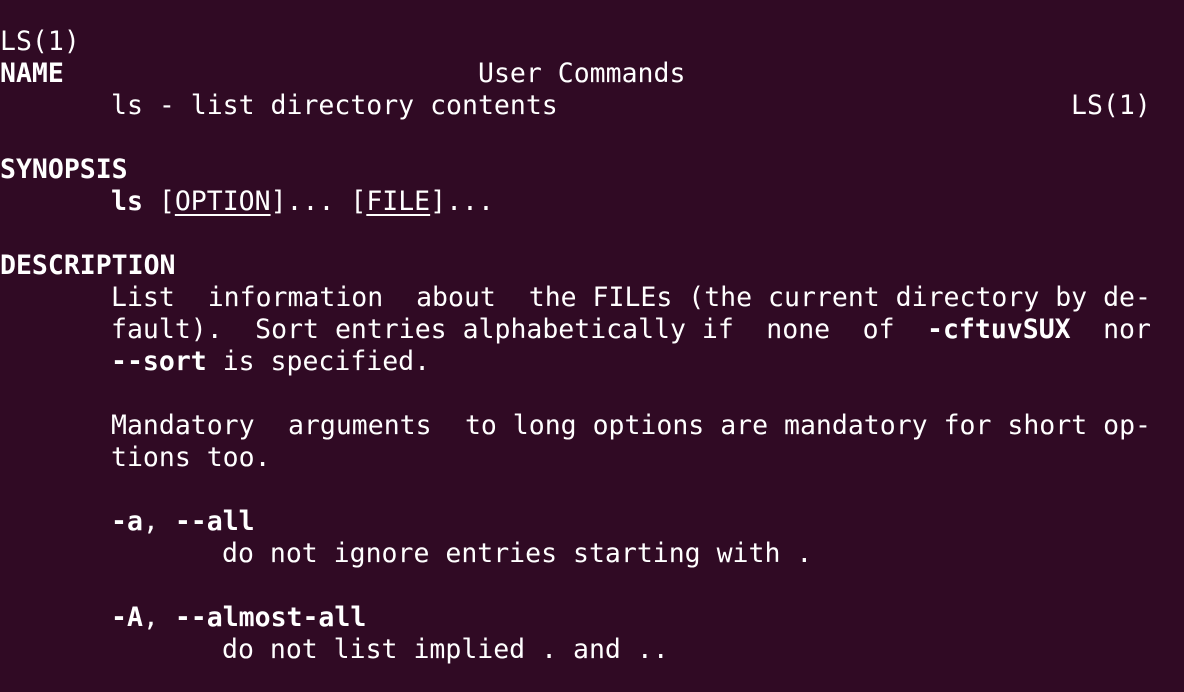  Describe the element at coordinates (1111, 105) in the screenshot. I see `man-header-right: LS(1)` at that location.